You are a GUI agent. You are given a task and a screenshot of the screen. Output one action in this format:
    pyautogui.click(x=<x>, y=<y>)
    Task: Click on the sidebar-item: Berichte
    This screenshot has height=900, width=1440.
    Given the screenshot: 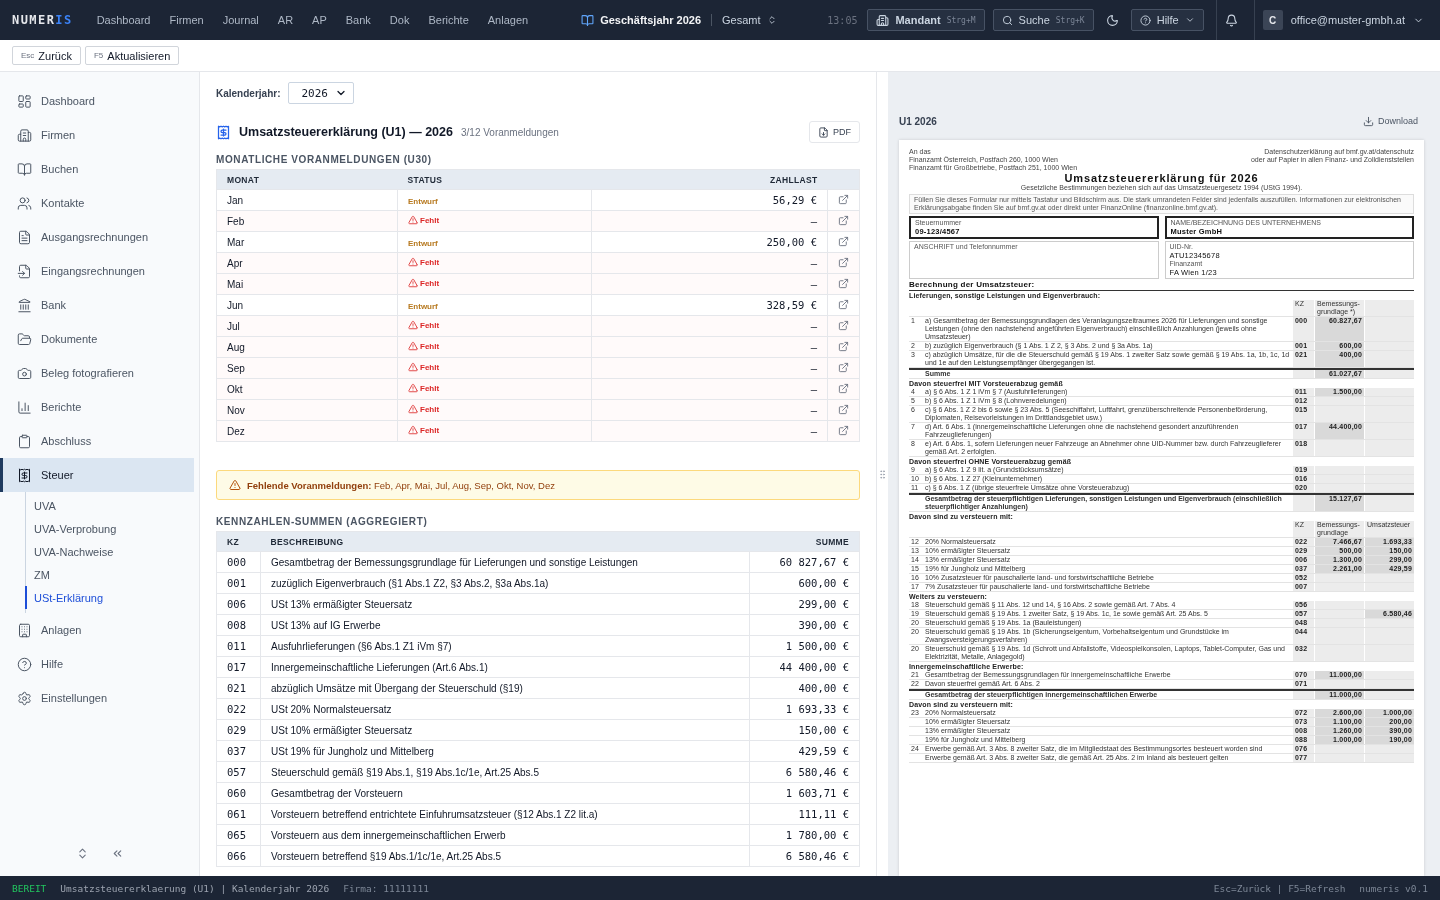 What is the action you would take?
    pyautogui.click(x=97, y=407)
    